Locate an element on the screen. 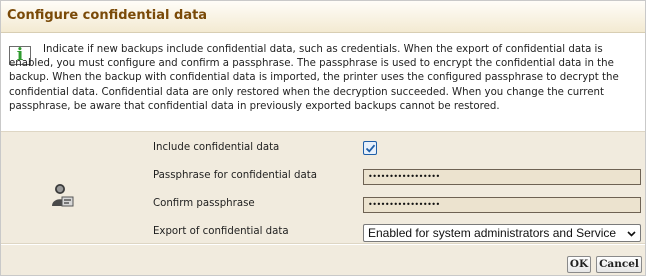 This screenshot has height=276, width=646. chevron-down-icon is located at coordinates (631, 234).